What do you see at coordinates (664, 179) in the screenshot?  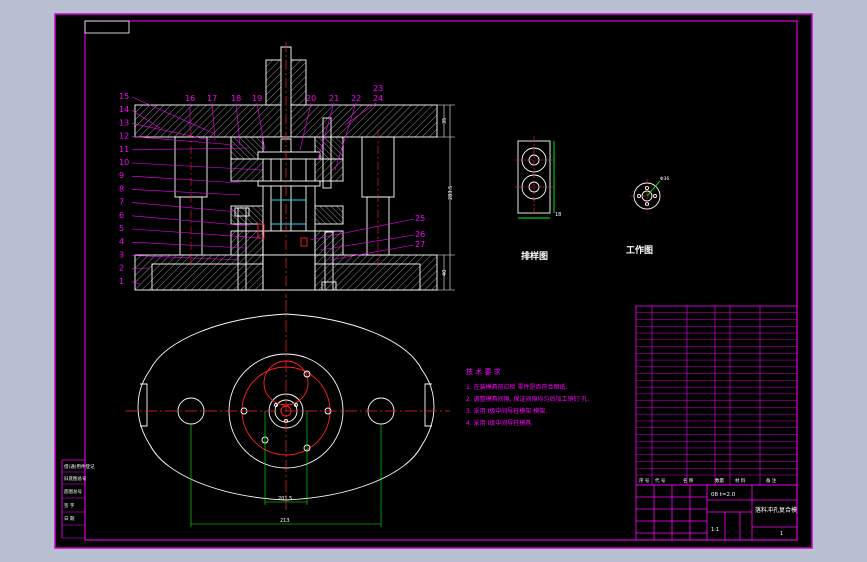 I see `workpiece-dim-label: Φ36` at bounding box center [664, 179].